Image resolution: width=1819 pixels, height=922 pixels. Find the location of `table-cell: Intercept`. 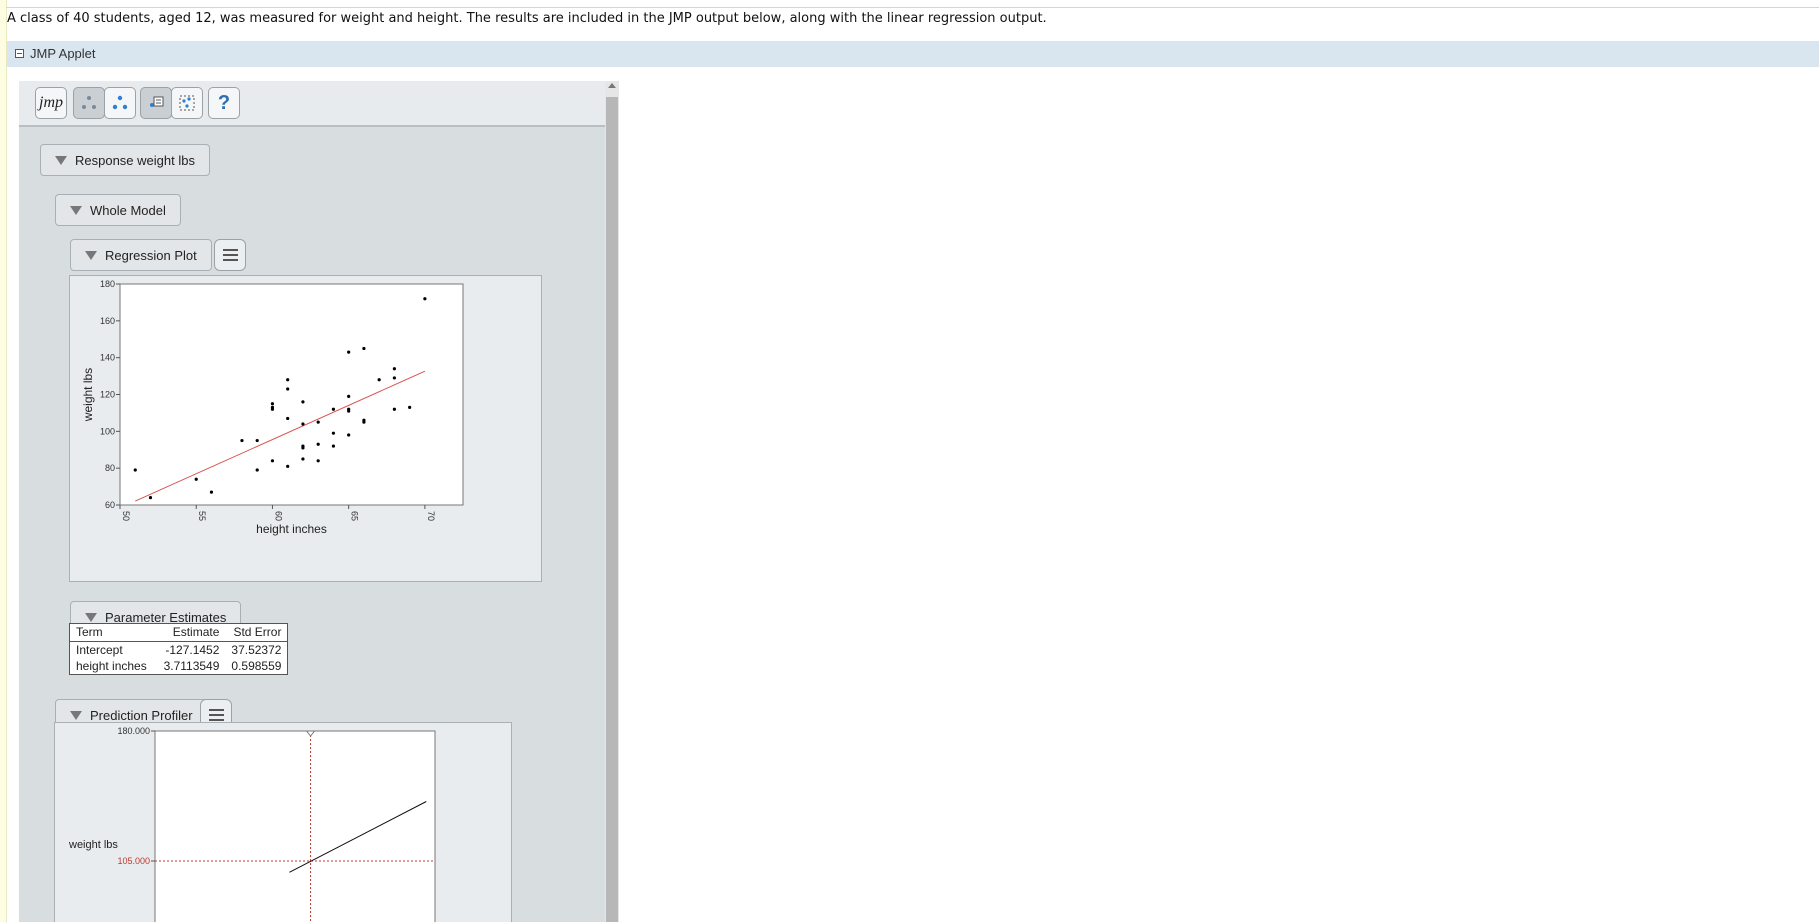

table-cell: Intercept is located at coordinates (99, 650).